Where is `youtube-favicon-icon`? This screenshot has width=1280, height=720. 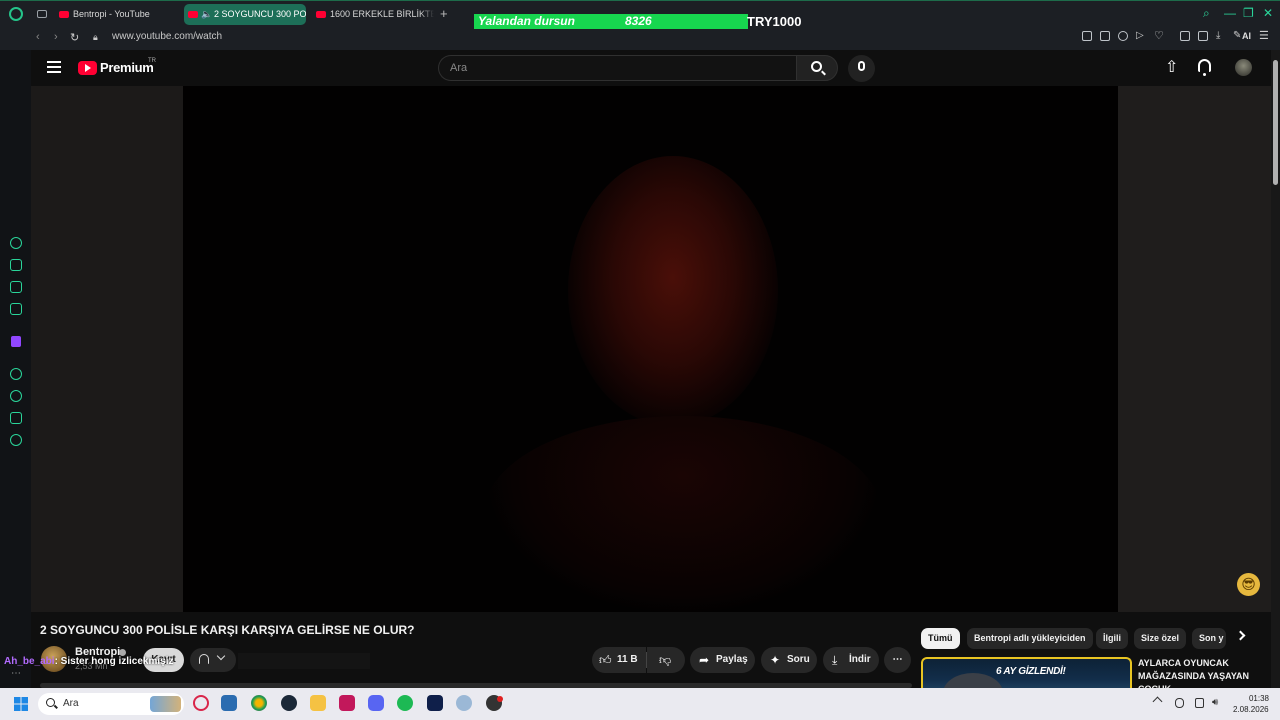
youtube-favicon-icon is located at coordinates (64, 14).